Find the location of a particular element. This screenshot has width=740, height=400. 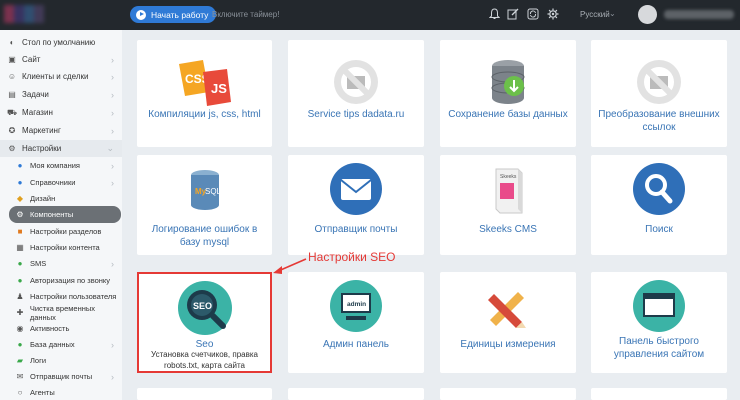

start-work-button: Начать работу is located at coordinates (173, 14).